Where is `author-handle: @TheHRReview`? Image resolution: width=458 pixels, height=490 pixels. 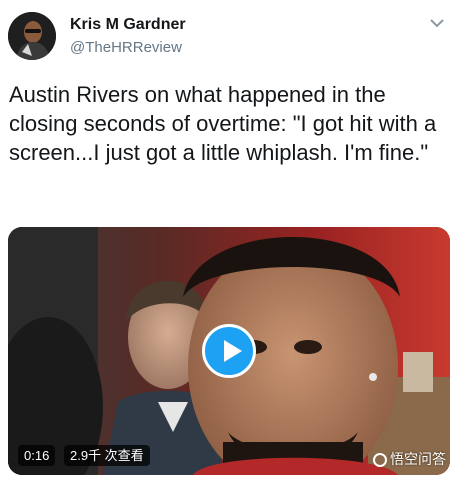 author-handle: @TheHRReview is located at coordinates (126, 47).